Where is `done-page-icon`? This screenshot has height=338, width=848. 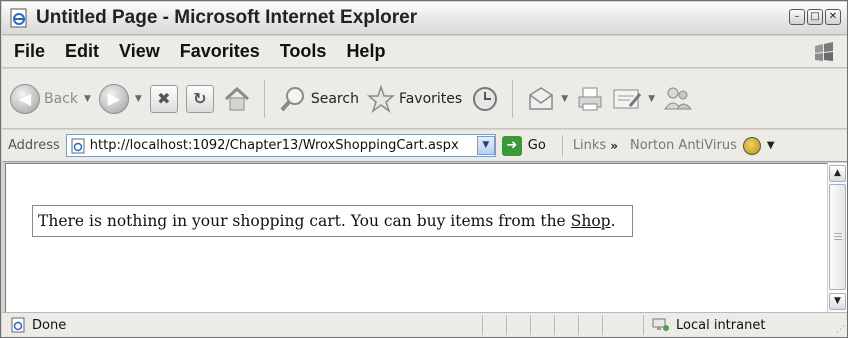
done-page-icon is located at coordinates (18, 325).